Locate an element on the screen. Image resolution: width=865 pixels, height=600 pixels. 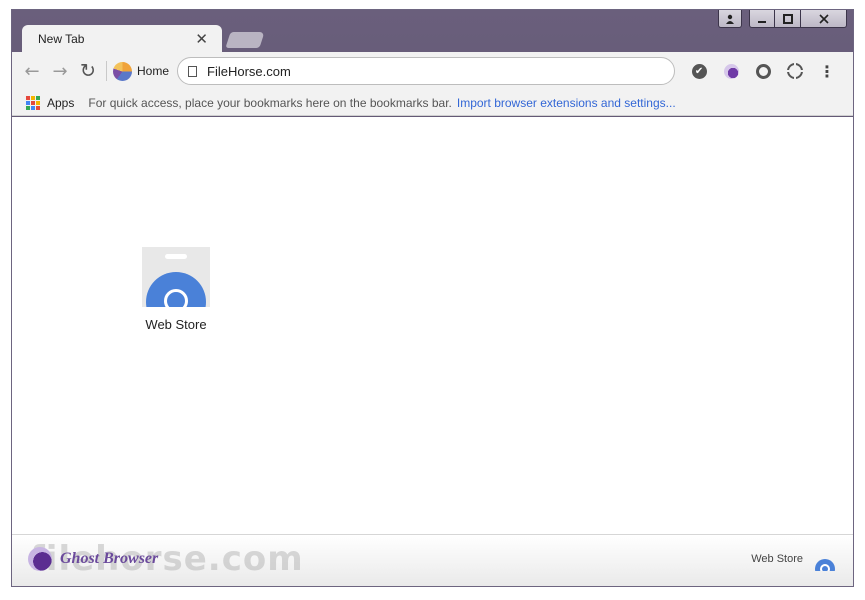
back-button: ← is located at coordinates (32, 71).